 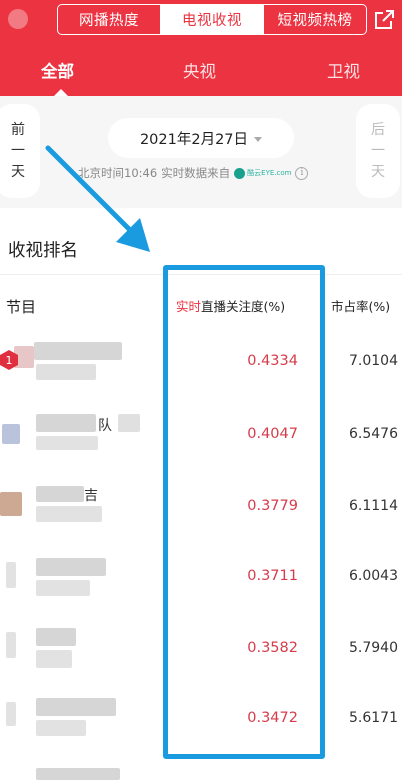 I want to click on date-picker: 2021年2月27日, so click(x=201, y=138).